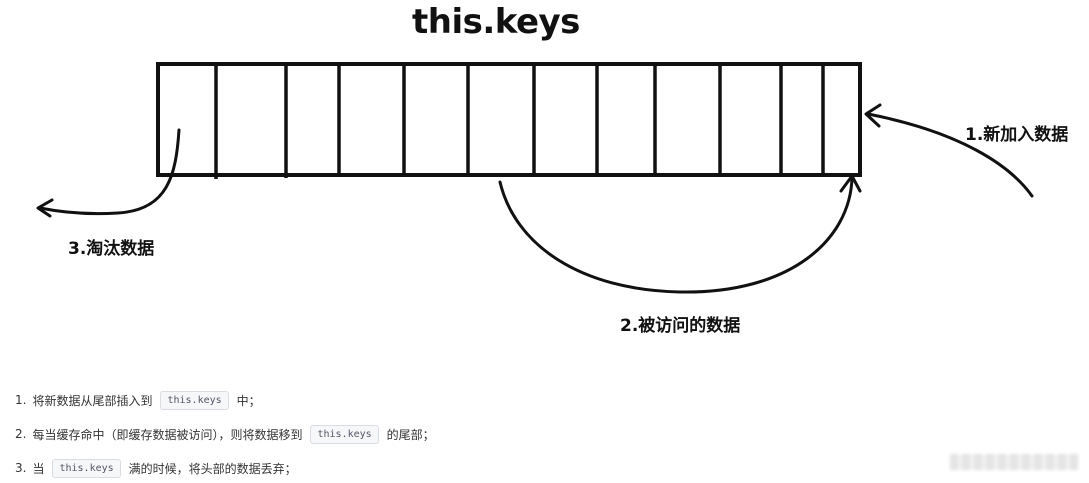 The width and height of the screenshot is (1089, 483). I want to click on note-text: 的尾部；, so click(410, 434).